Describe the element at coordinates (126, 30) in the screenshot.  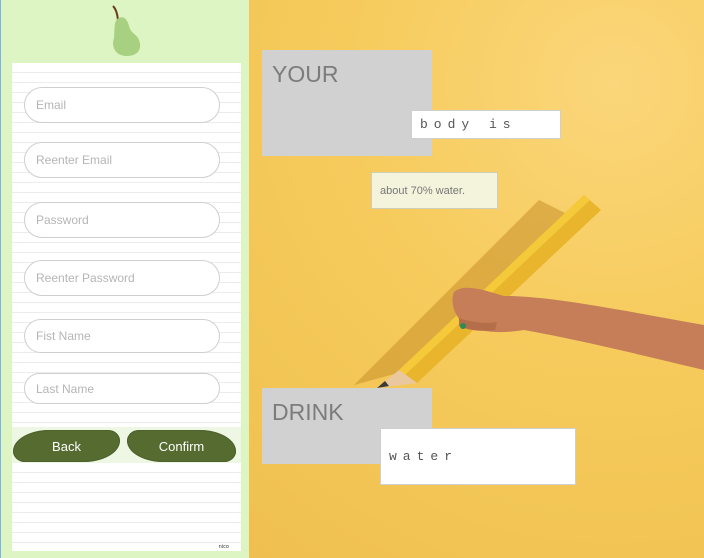
I see `pear-icon` at that location.